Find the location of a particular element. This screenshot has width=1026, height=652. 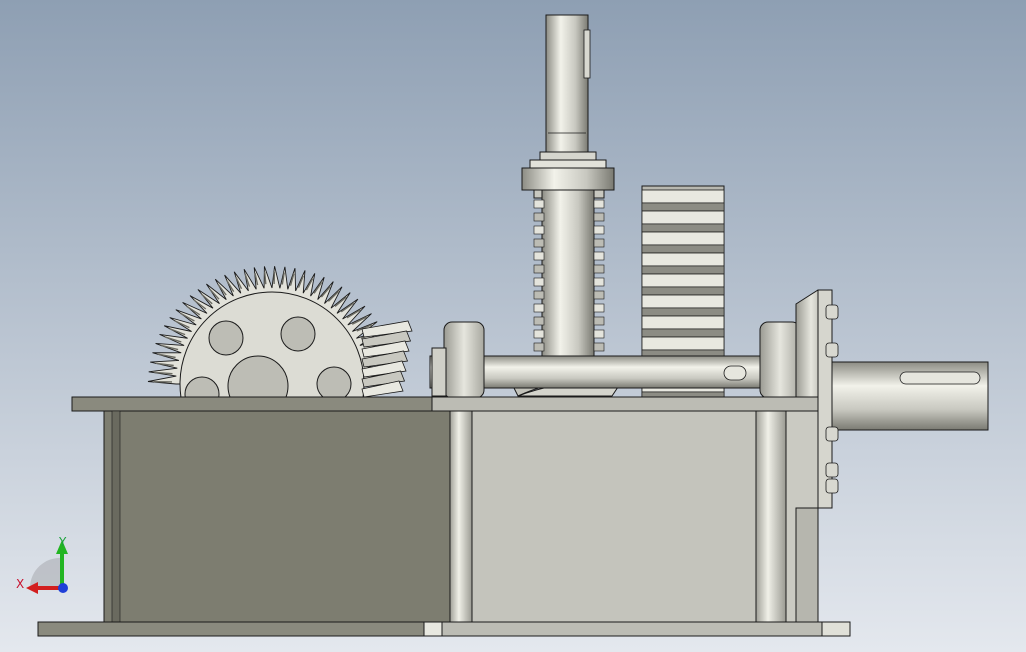

triad-y-label: Y is located at coordinates (62, 542).